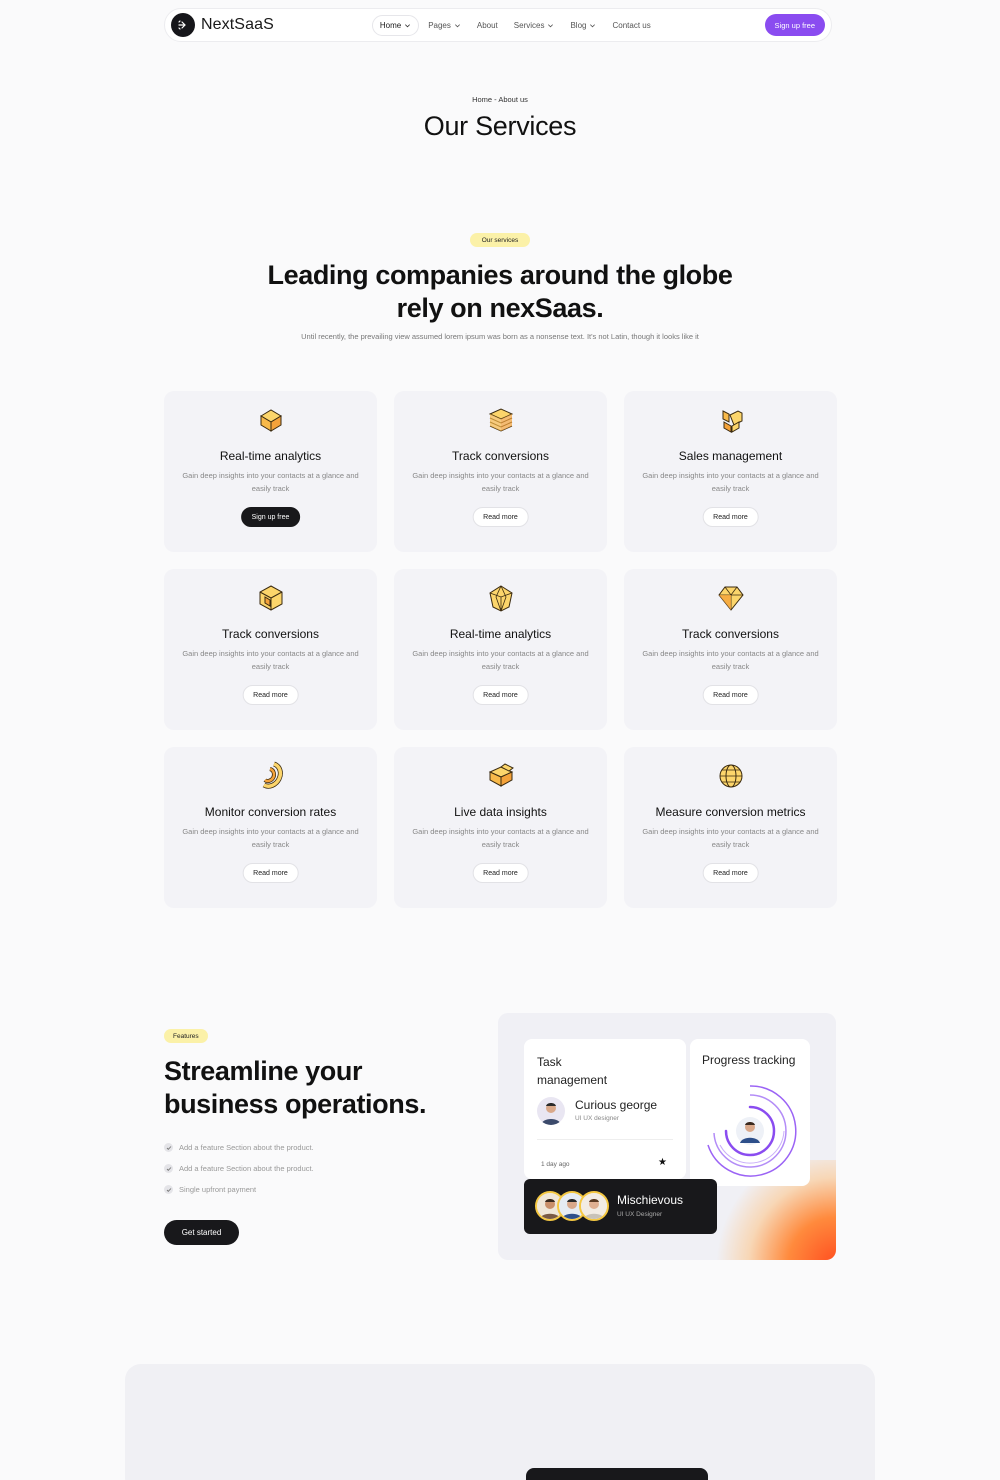  What do you see at coordinates (500, 126) in the screenshot?
I see `page-title: Our Services` at bounding box center [500, 126].